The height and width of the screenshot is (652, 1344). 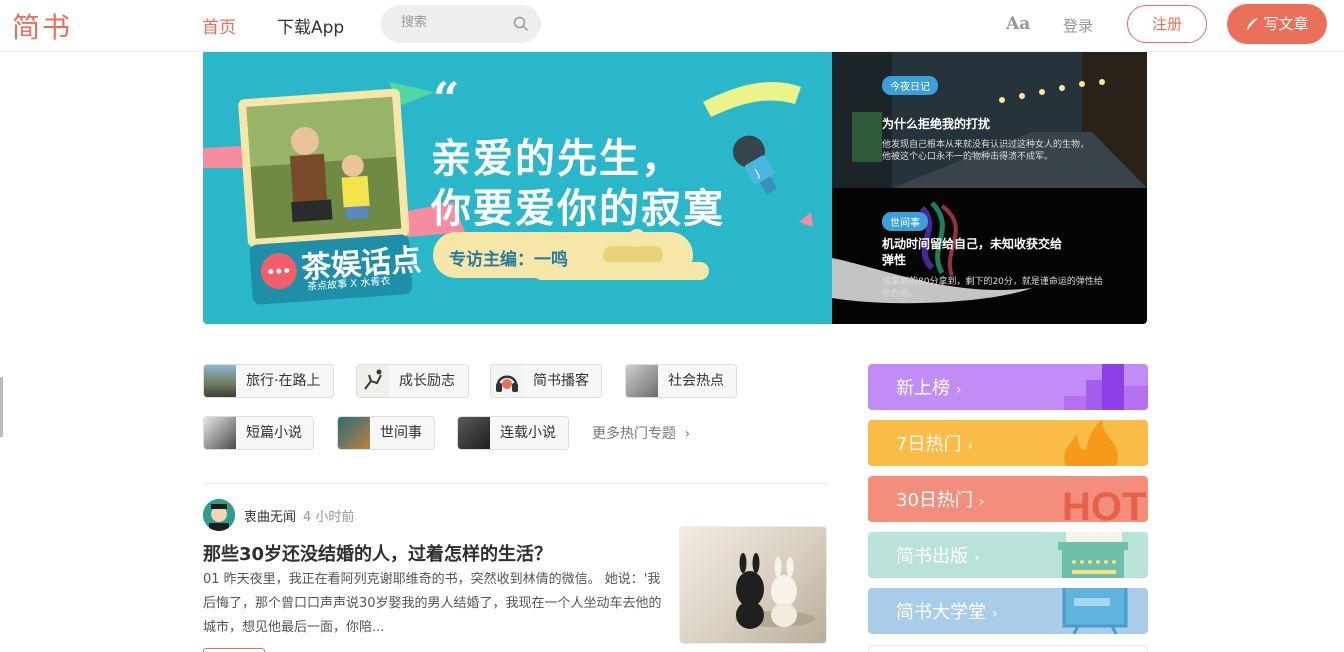 I want to click on topic-label: 短篇小说, so click(x=274, y=433).